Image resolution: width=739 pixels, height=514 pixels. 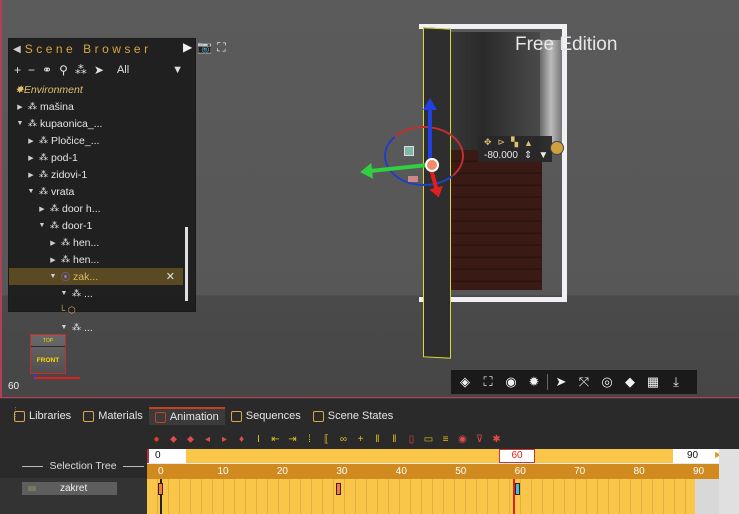 I want to click on move-icon: ✥, so click(x=488, y=142).